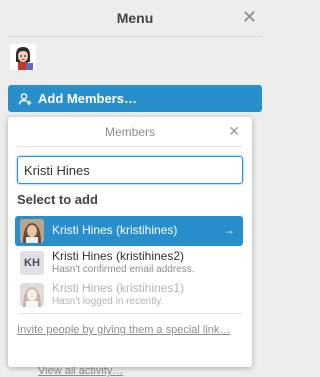  I want to click on initials-avatar: KH, so click(32, 263).